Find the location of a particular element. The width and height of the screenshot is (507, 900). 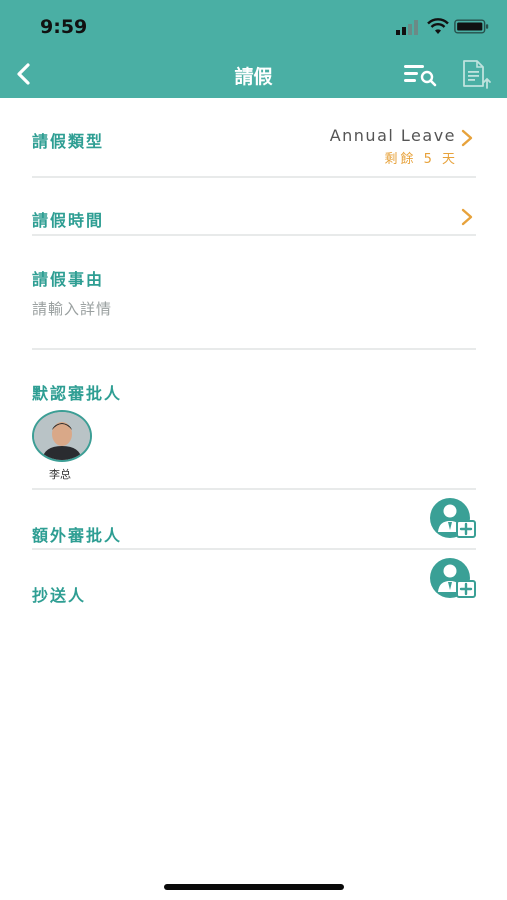

leave-time-row: 請假時間 is located at coordinates (254, 219).